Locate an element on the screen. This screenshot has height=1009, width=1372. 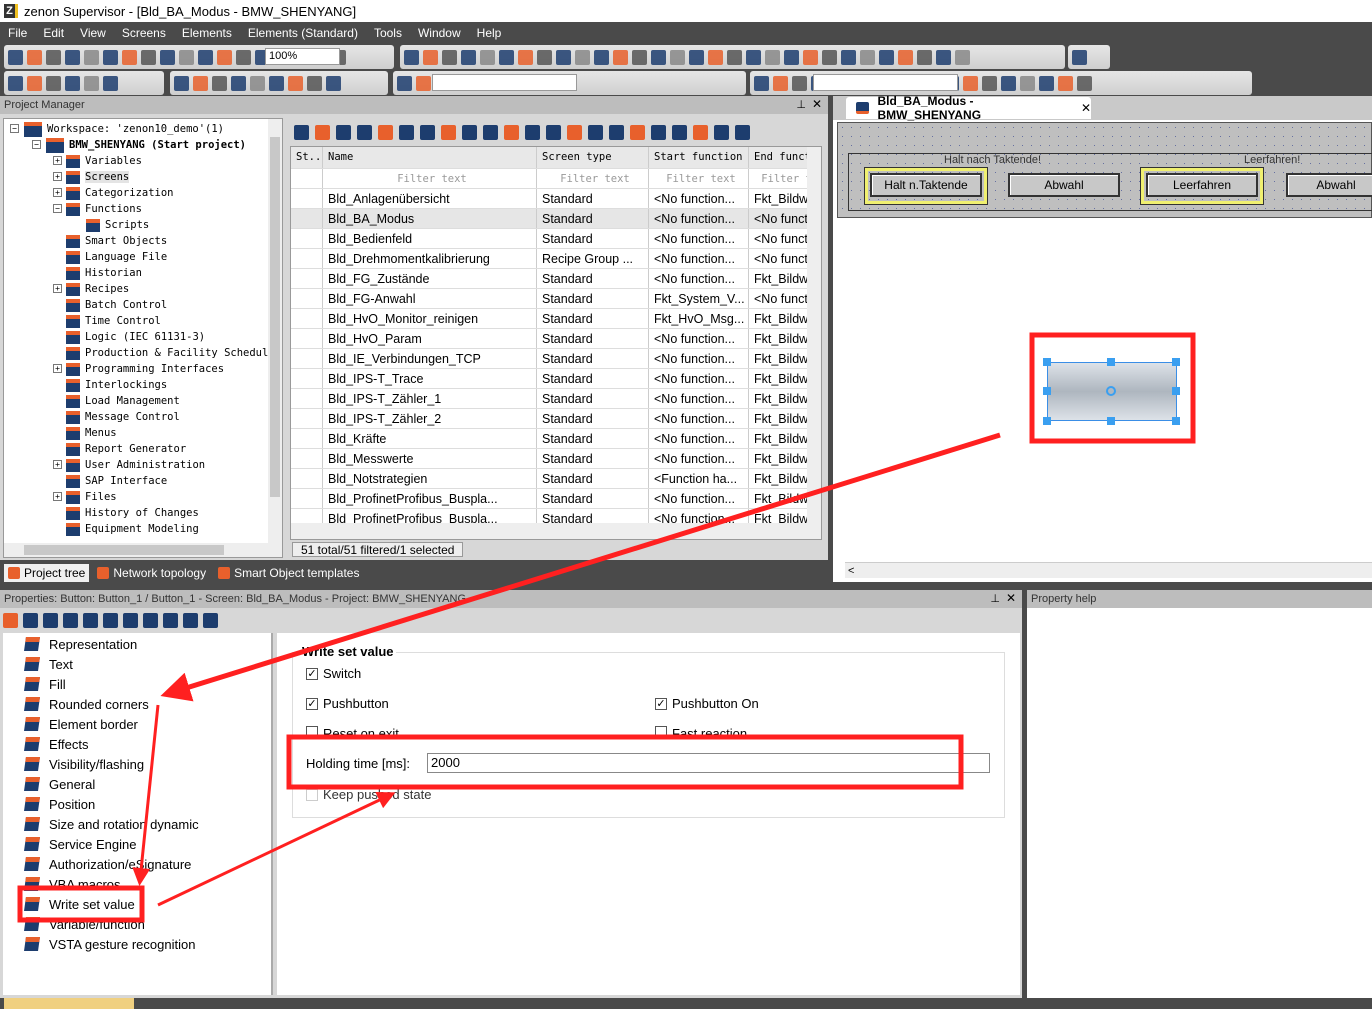
grid-hscrollbar is located at coordinates (556, 531).